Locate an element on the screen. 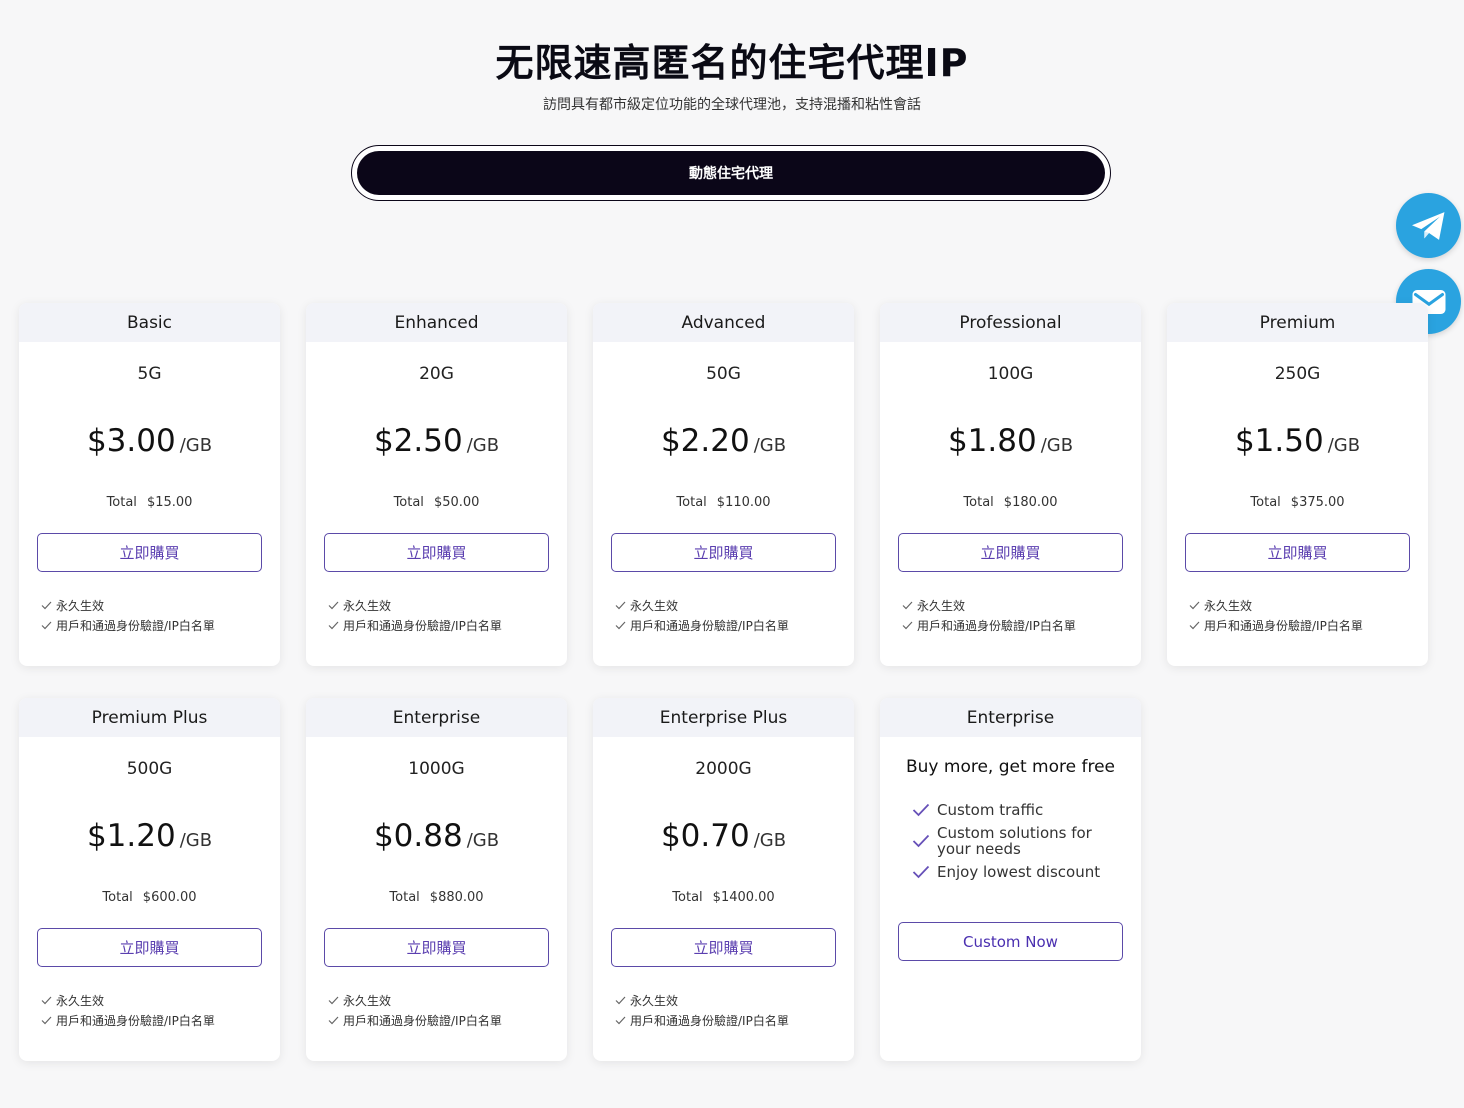 Image resolution: width=1464 pixels, height=1108 pixels. page-title: 无限速高匿名的住宅代理IP is located at coordinates (732, 63).